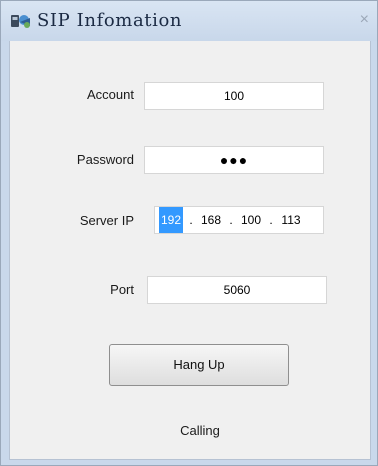  What do you see at coordinates (291, 220) in the screenshot?
I see `ip-octet-4: 113` at bounding box center [291, 220].